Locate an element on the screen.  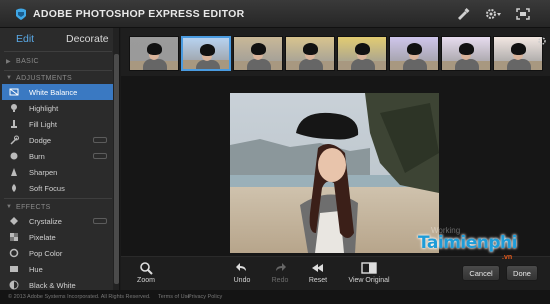
view-original-button: View Original is located at coordinates (369, 272).